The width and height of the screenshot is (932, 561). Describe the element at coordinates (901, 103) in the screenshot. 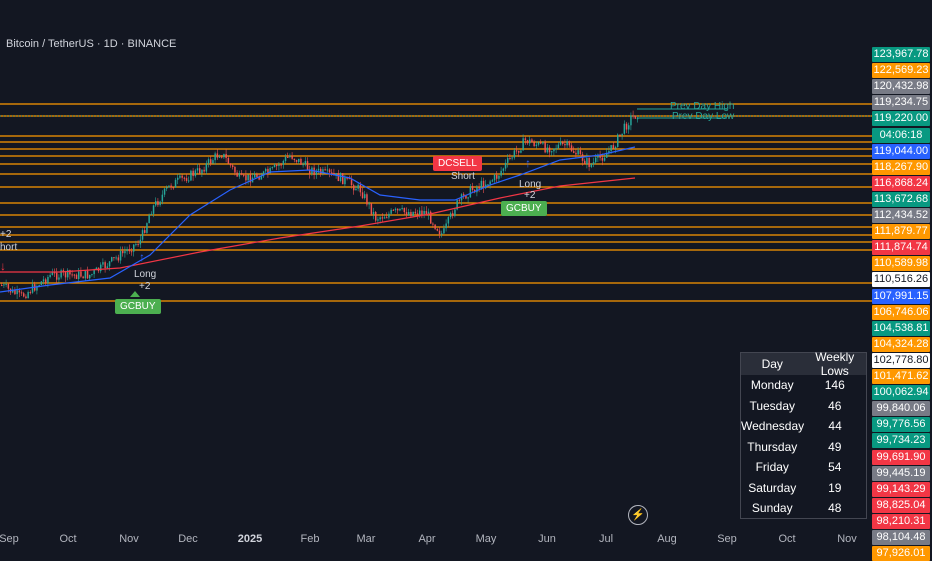

I see `price-axis-tag: 119,234.75` at that location.